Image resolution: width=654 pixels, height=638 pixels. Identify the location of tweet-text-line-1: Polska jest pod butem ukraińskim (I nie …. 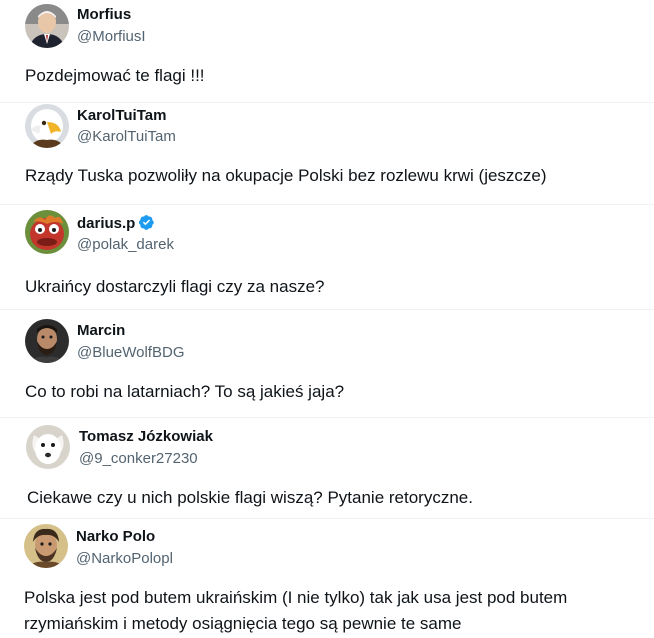
(296, 597).